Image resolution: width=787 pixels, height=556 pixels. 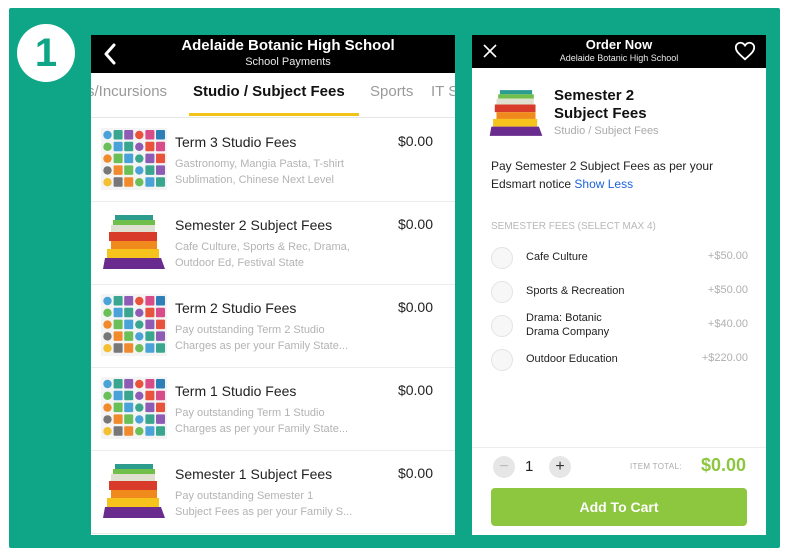 I want to click on item-total-value: $0.00, so click(x=723, y=465).